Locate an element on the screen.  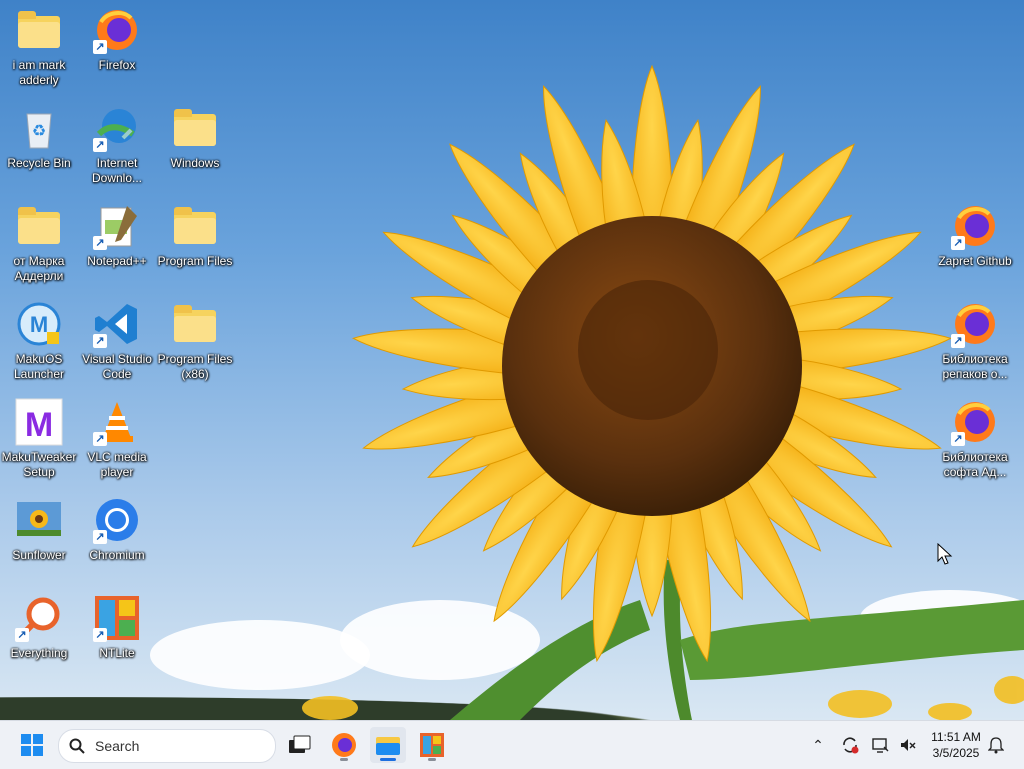
bell-icon is located at coordinates (996, 745).